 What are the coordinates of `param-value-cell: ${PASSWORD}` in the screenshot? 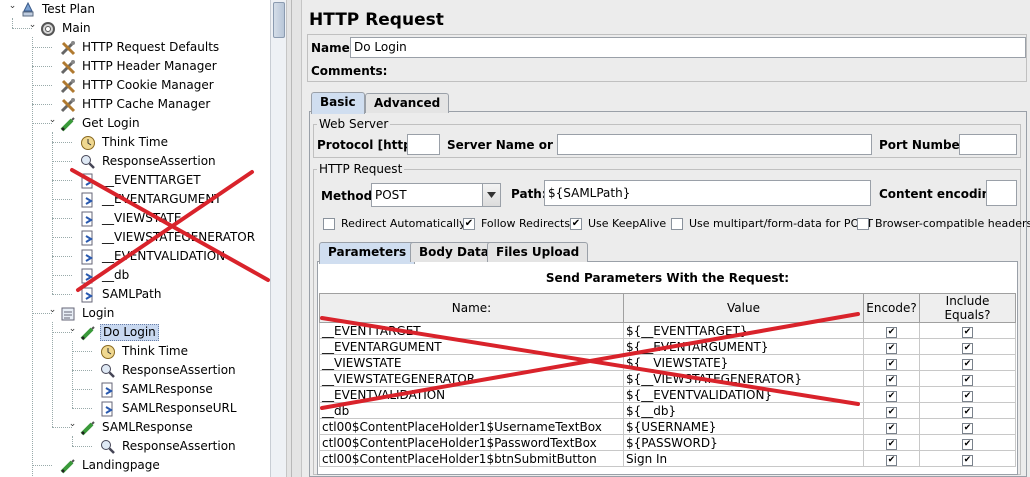 It's located at (743, 442).